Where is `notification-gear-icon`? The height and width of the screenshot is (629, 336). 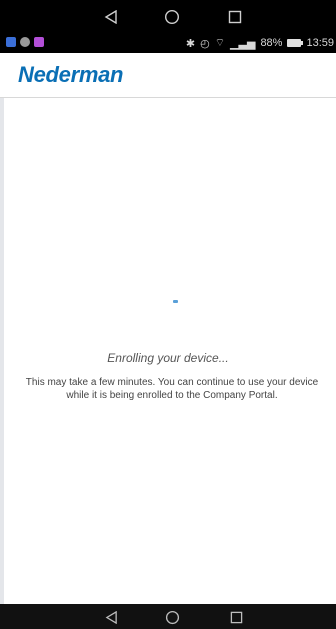
notification-gear-icon is located at coordinates (25, 42).